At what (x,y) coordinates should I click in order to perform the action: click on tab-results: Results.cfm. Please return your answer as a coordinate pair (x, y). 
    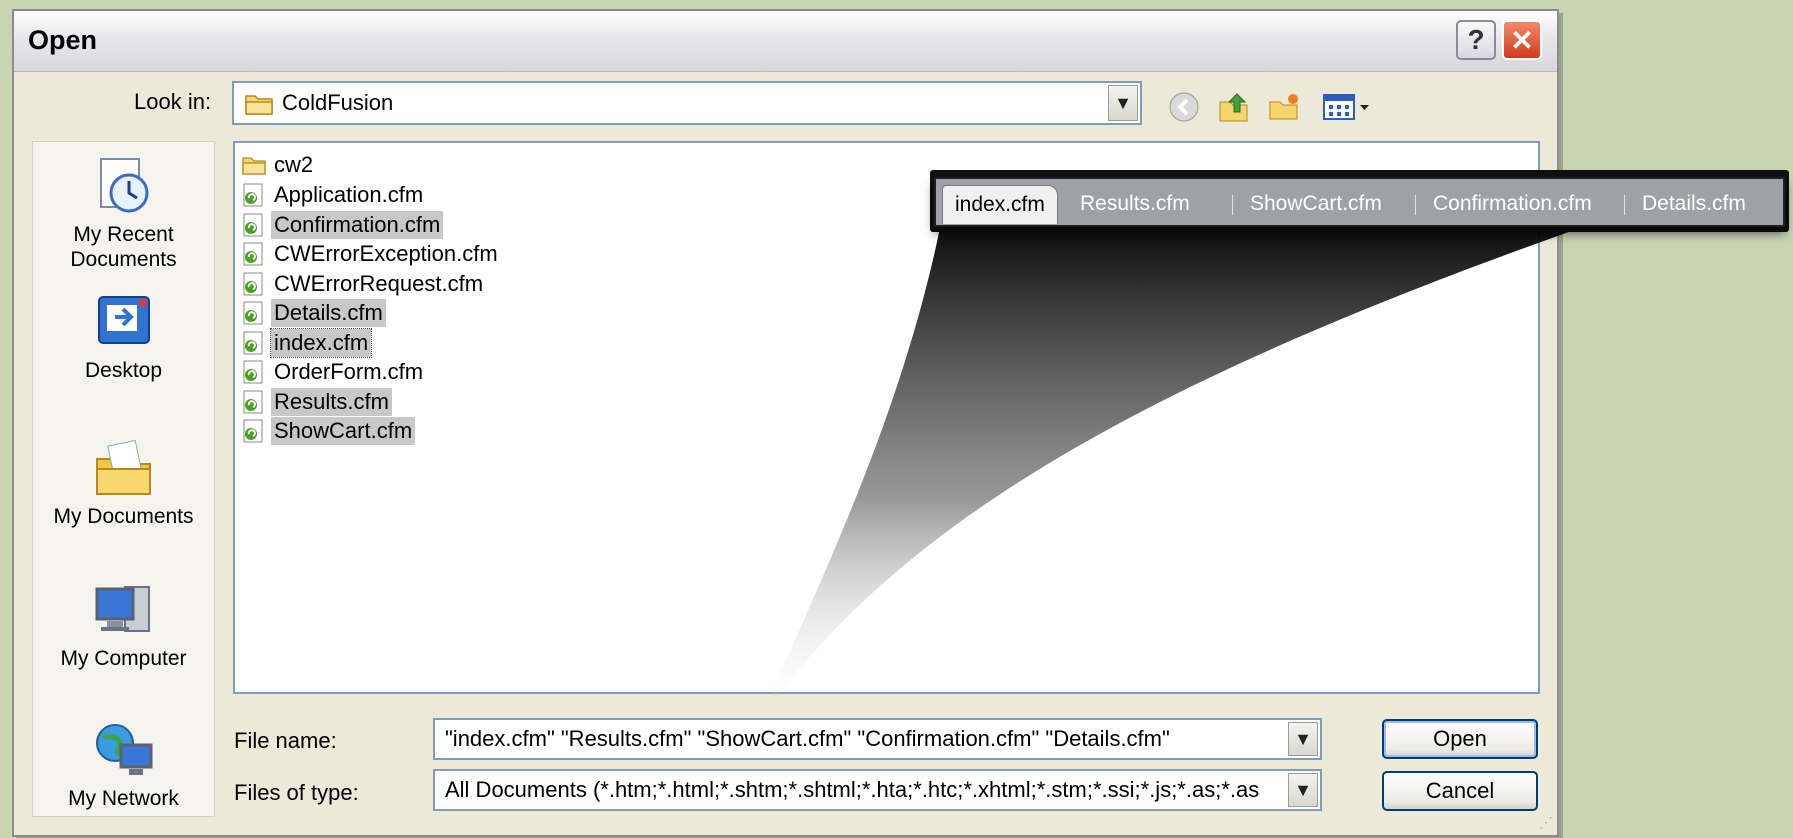
    Looking at the image, I should click on (1135, 204).